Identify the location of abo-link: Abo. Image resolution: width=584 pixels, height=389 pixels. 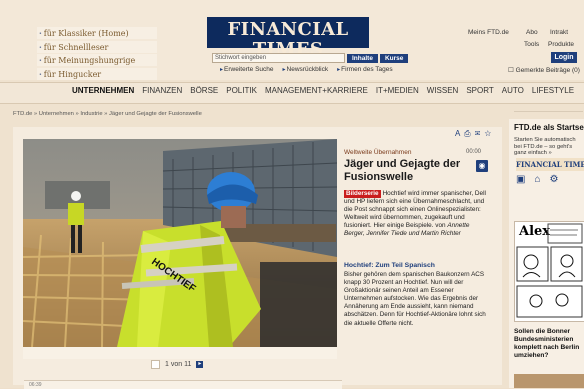
(532, 32).